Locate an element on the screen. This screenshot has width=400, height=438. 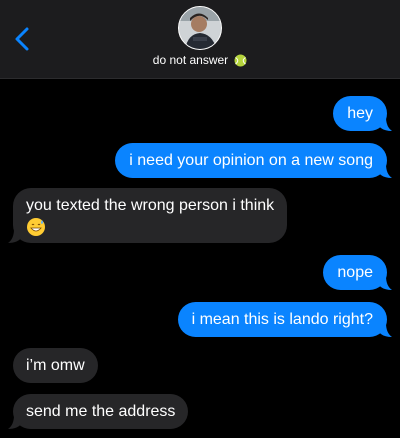
contact-name-row: do not answer is located at coordinates (200, 60).